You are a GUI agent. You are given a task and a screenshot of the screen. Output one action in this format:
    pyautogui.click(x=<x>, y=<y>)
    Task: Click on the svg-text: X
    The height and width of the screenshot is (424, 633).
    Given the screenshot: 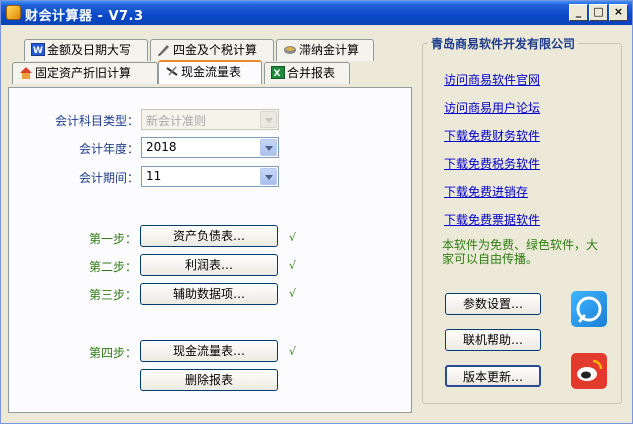 What is the action you would take?
    pyautogui.click(x=277, y=74)
    